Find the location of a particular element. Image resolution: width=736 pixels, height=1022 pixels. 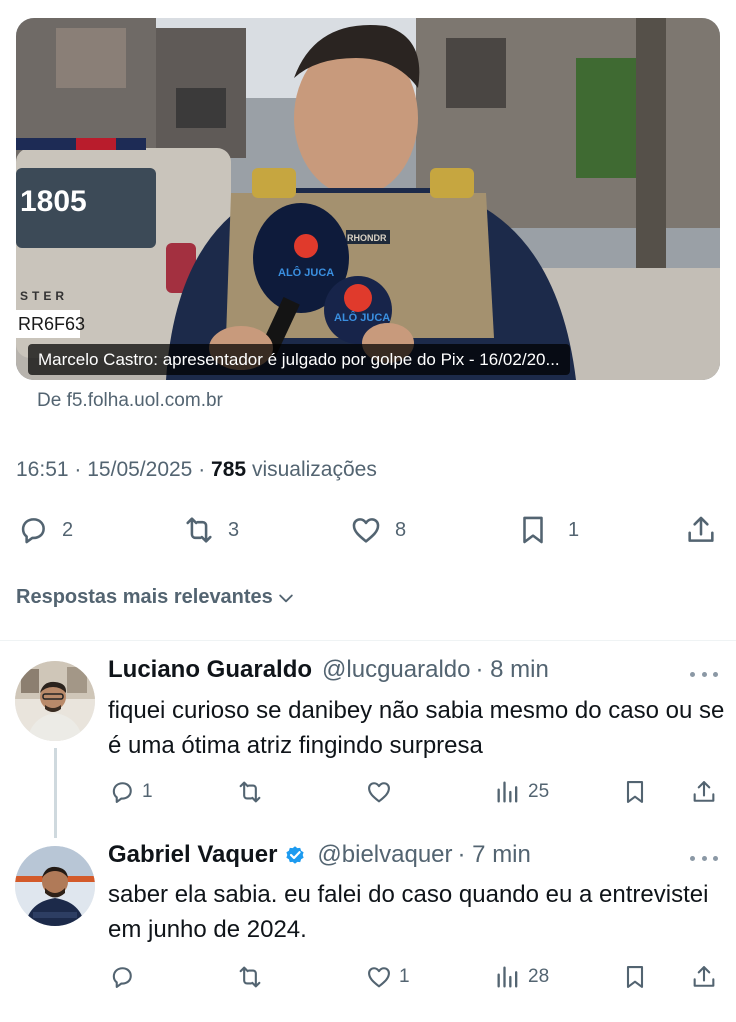

section-divider is located at coordinates (368, 640).